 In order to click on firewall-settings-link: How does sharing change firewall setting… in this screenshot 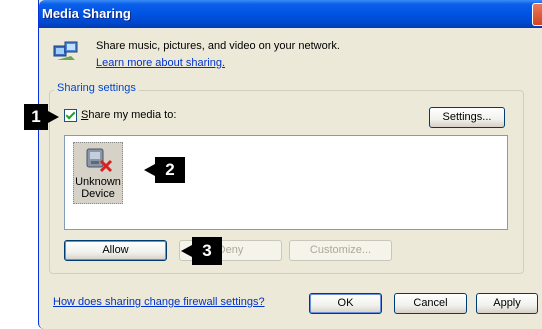, I will do `click(159, 302)`.